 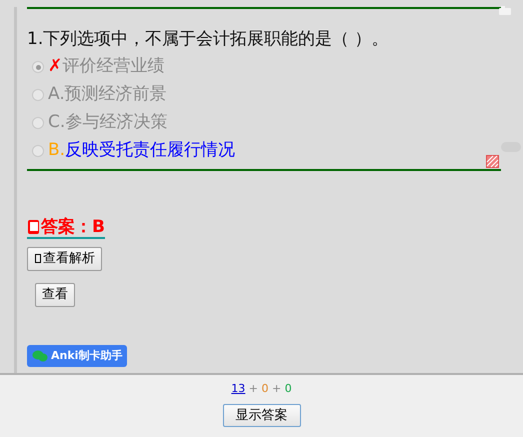 I want to click on view-button: 查看, so click(x=55, y=295).